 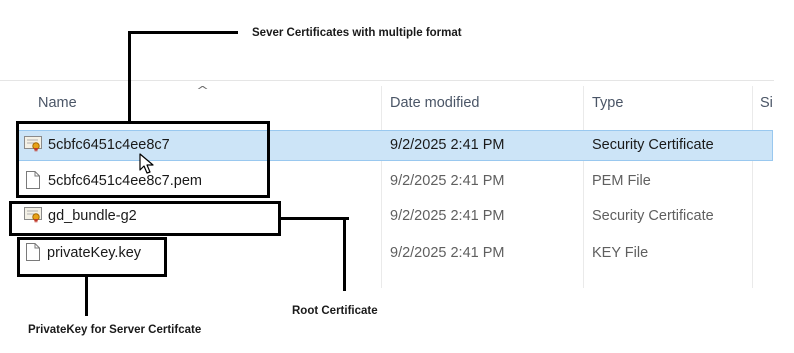 What do you see at coordinates (202, 90) in the screenshot?
I see `sort-ascending-icon: ^` at bounding box center [202, 90].